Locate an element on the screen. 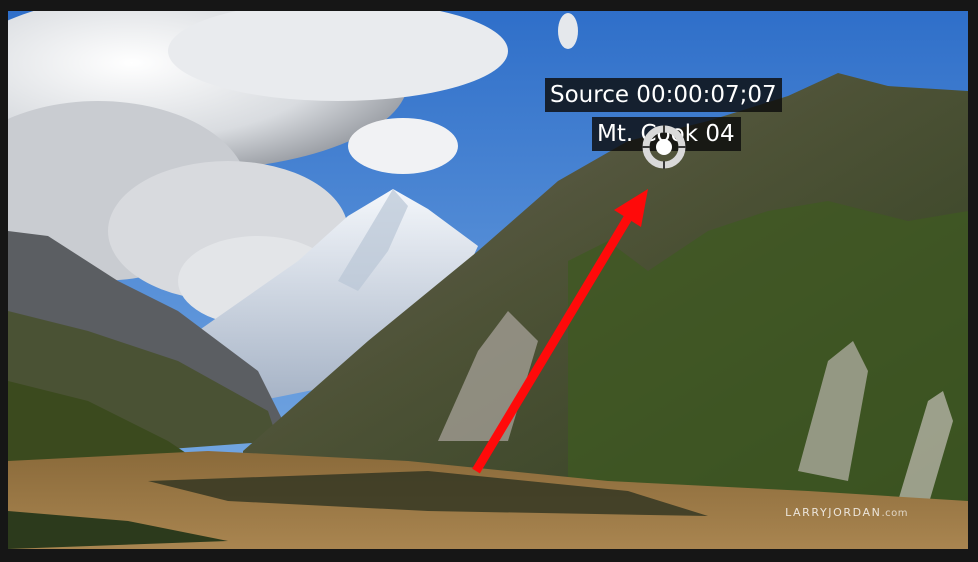 The height and width of the screenshot is (562, 978). crosshair-target-icon is located at coordinates (664, 147).